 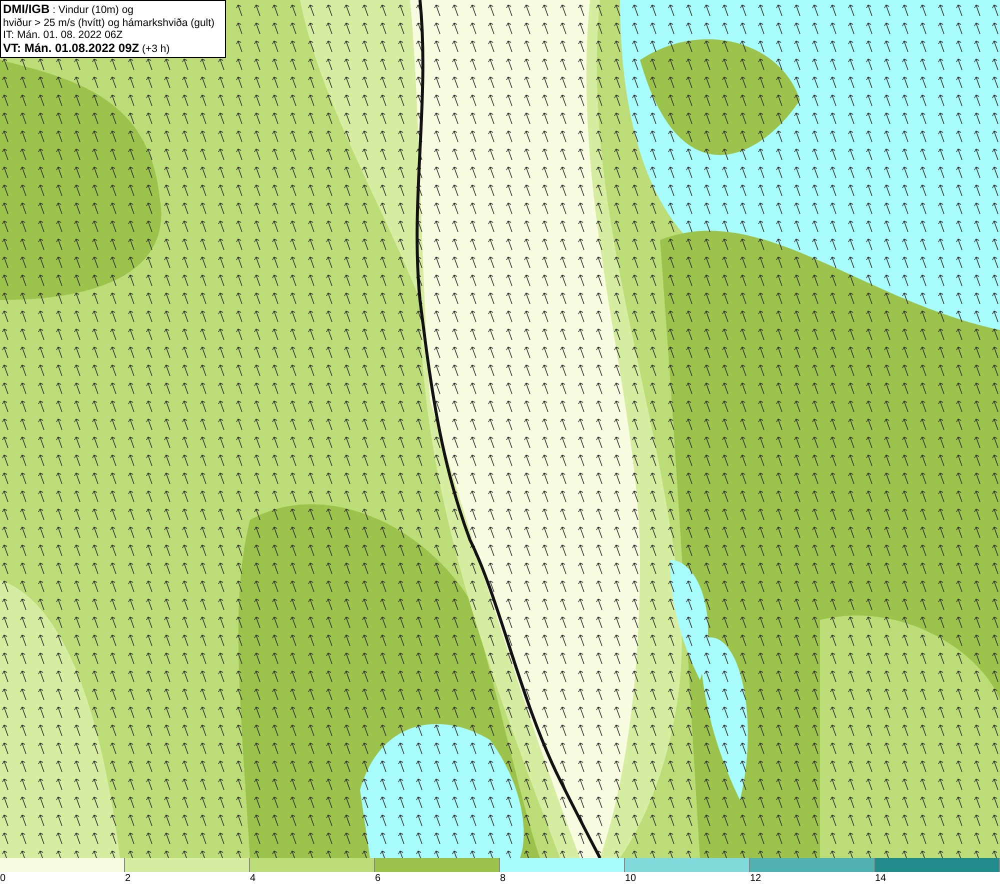 What do you see at coordinates (880, 879) in the screenshot?
I see `legend-tick-label: 14` at bounding box center [880, 879].